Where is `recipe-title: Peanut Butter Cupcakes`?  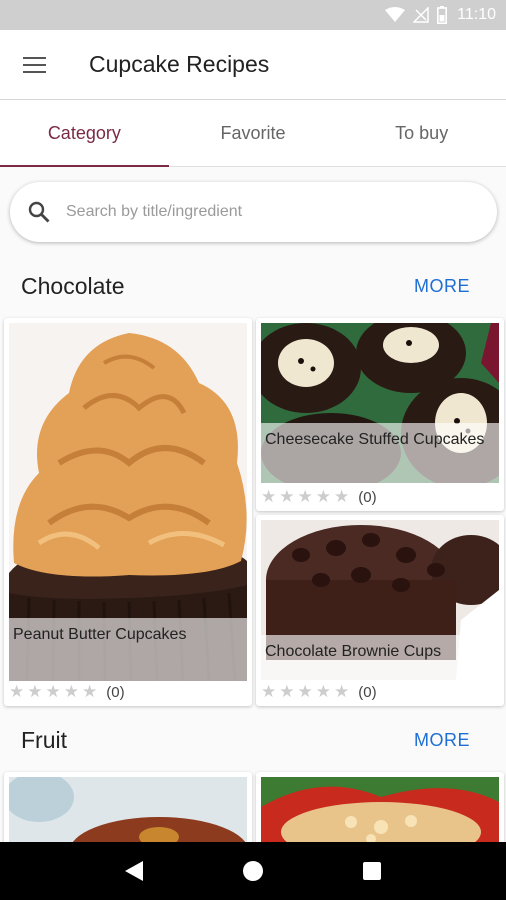
recipe-title: Peanut Butter Cupcakes is located at coordinates (128, 649).